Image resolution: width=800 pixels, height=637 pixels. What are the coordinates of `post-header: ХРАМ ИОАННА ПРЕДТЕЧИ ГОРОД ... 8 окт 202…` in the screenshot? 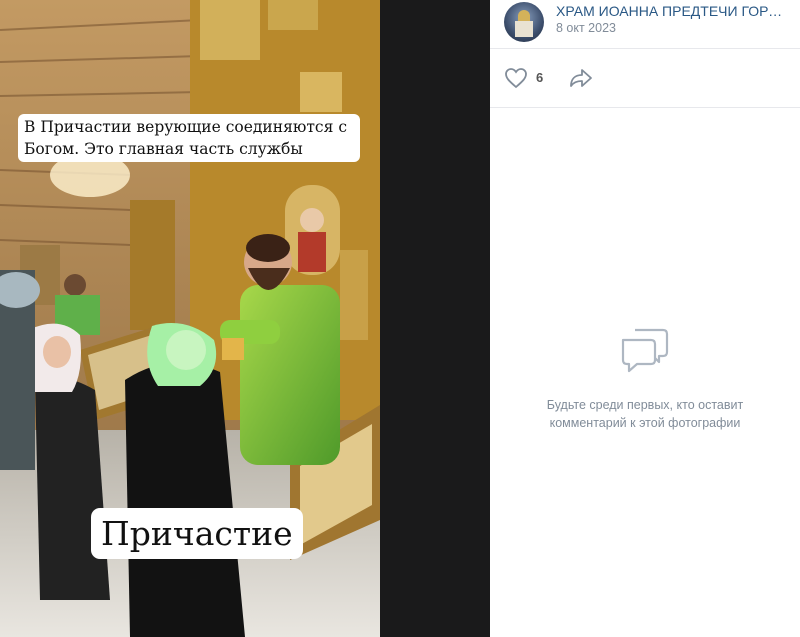 It's located at (645, 24).